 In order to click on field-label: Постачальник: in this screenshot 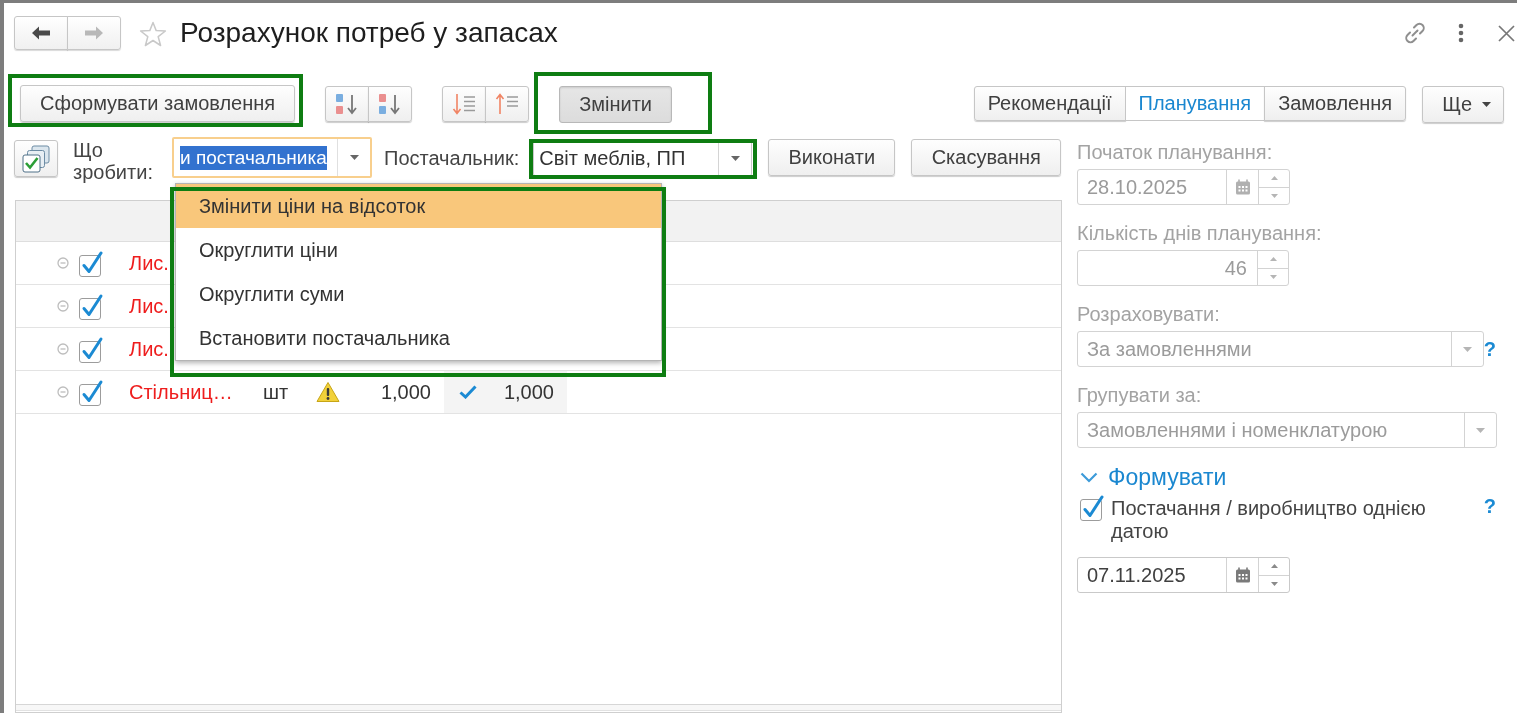, I will do `click(452, 158)`.